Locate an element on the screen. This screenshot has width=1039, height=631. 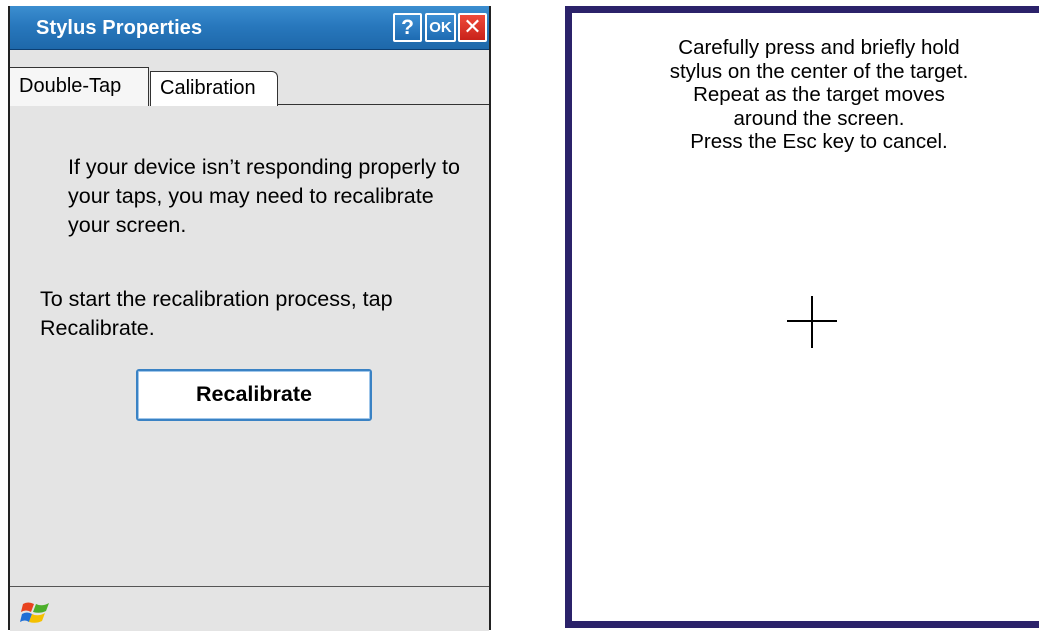
instruction-line: Repeat as the target moves is located at coordinates (819, 94).